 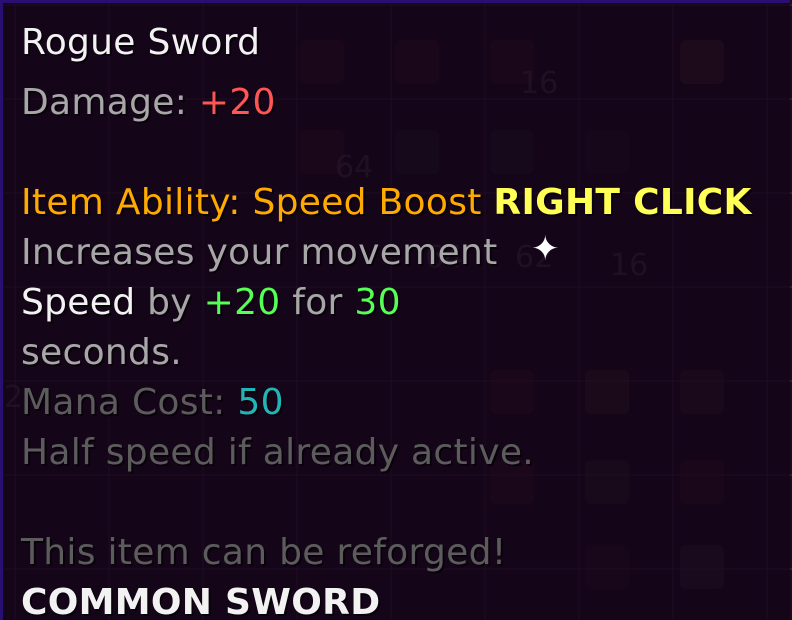 I want to click on sparkle-icon: ✦, so click(x=545, y=249).